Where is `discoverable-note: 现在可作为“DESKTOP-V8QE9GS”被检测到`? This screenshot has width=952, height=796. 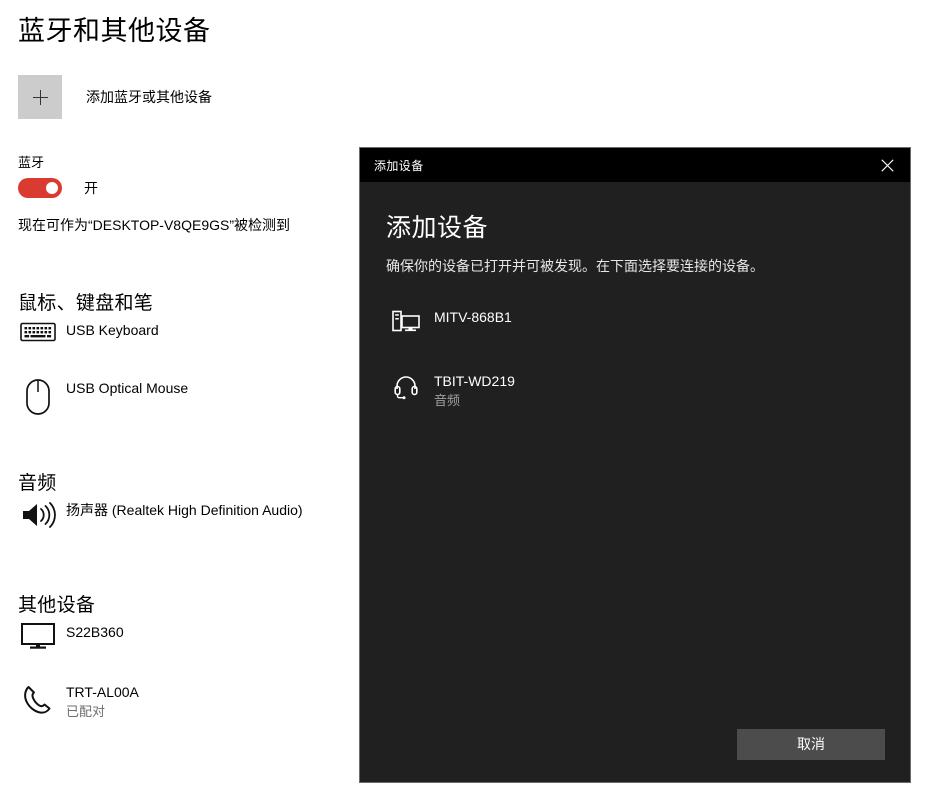
discoverable-note: 现在可作为“DESKTOP-V8QE9GS”被检测到 is located at coordinates (154, 225).